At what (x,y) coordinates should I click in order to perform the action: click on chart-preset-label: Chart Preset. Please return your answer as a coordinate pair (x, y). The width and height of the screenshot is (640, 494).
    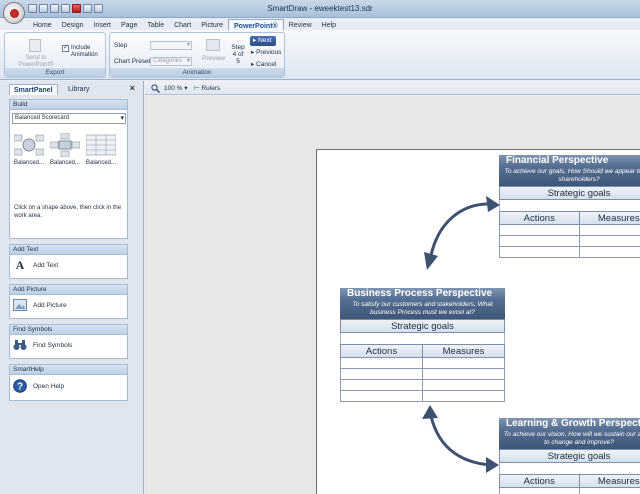
    Looking at the image, I should click on (132, 61).